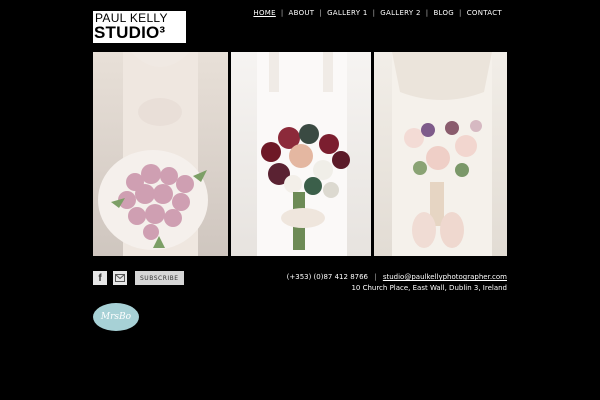 The width and height of the screenshot is (600, 400). I want to click on site-logo: PAUL KELLY STUDIO³, so click(139, 27).